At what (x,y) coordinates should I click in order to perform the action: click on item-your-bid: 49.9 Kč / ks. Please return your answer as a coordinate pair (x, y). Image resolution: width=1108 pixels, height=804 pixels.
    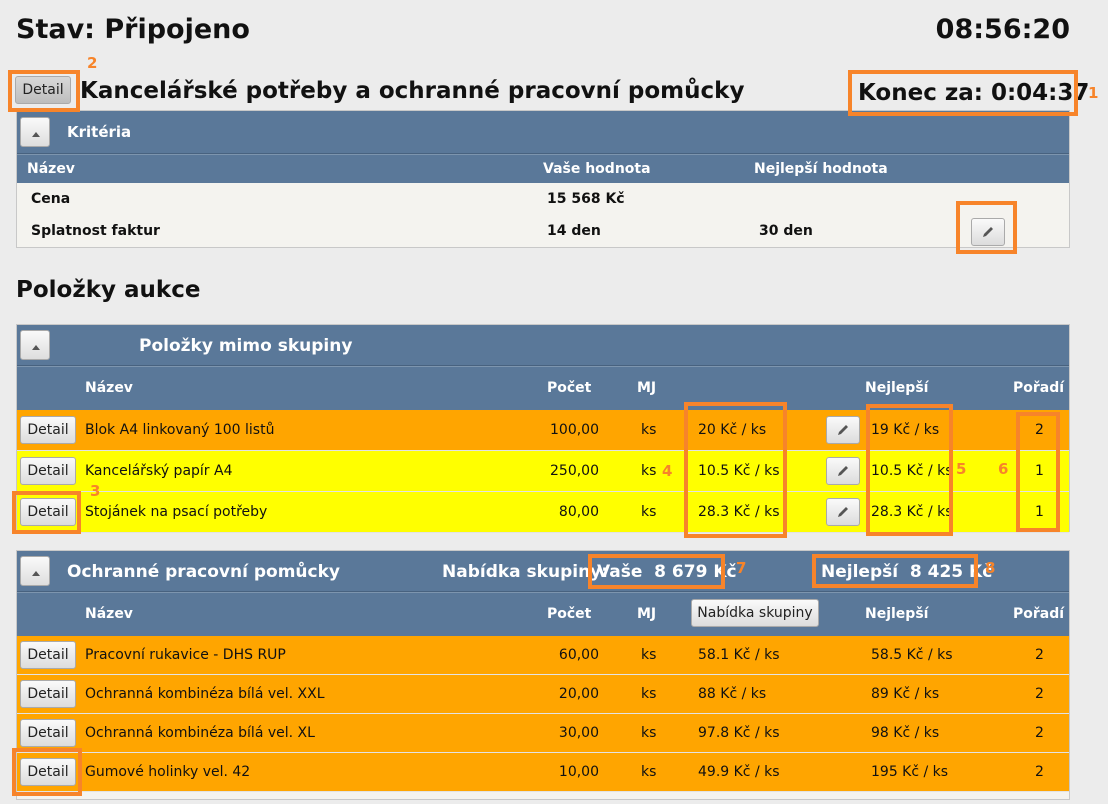
    Looking at the image, I should click on (739, 772).